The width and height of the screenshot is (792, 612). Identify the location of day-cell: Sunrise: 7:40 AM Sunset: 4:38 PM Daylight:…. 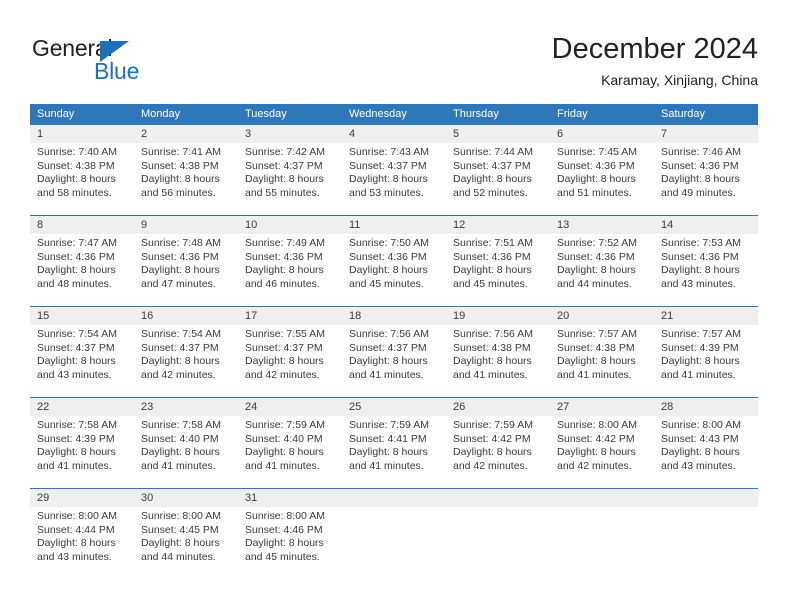
(82, 179).